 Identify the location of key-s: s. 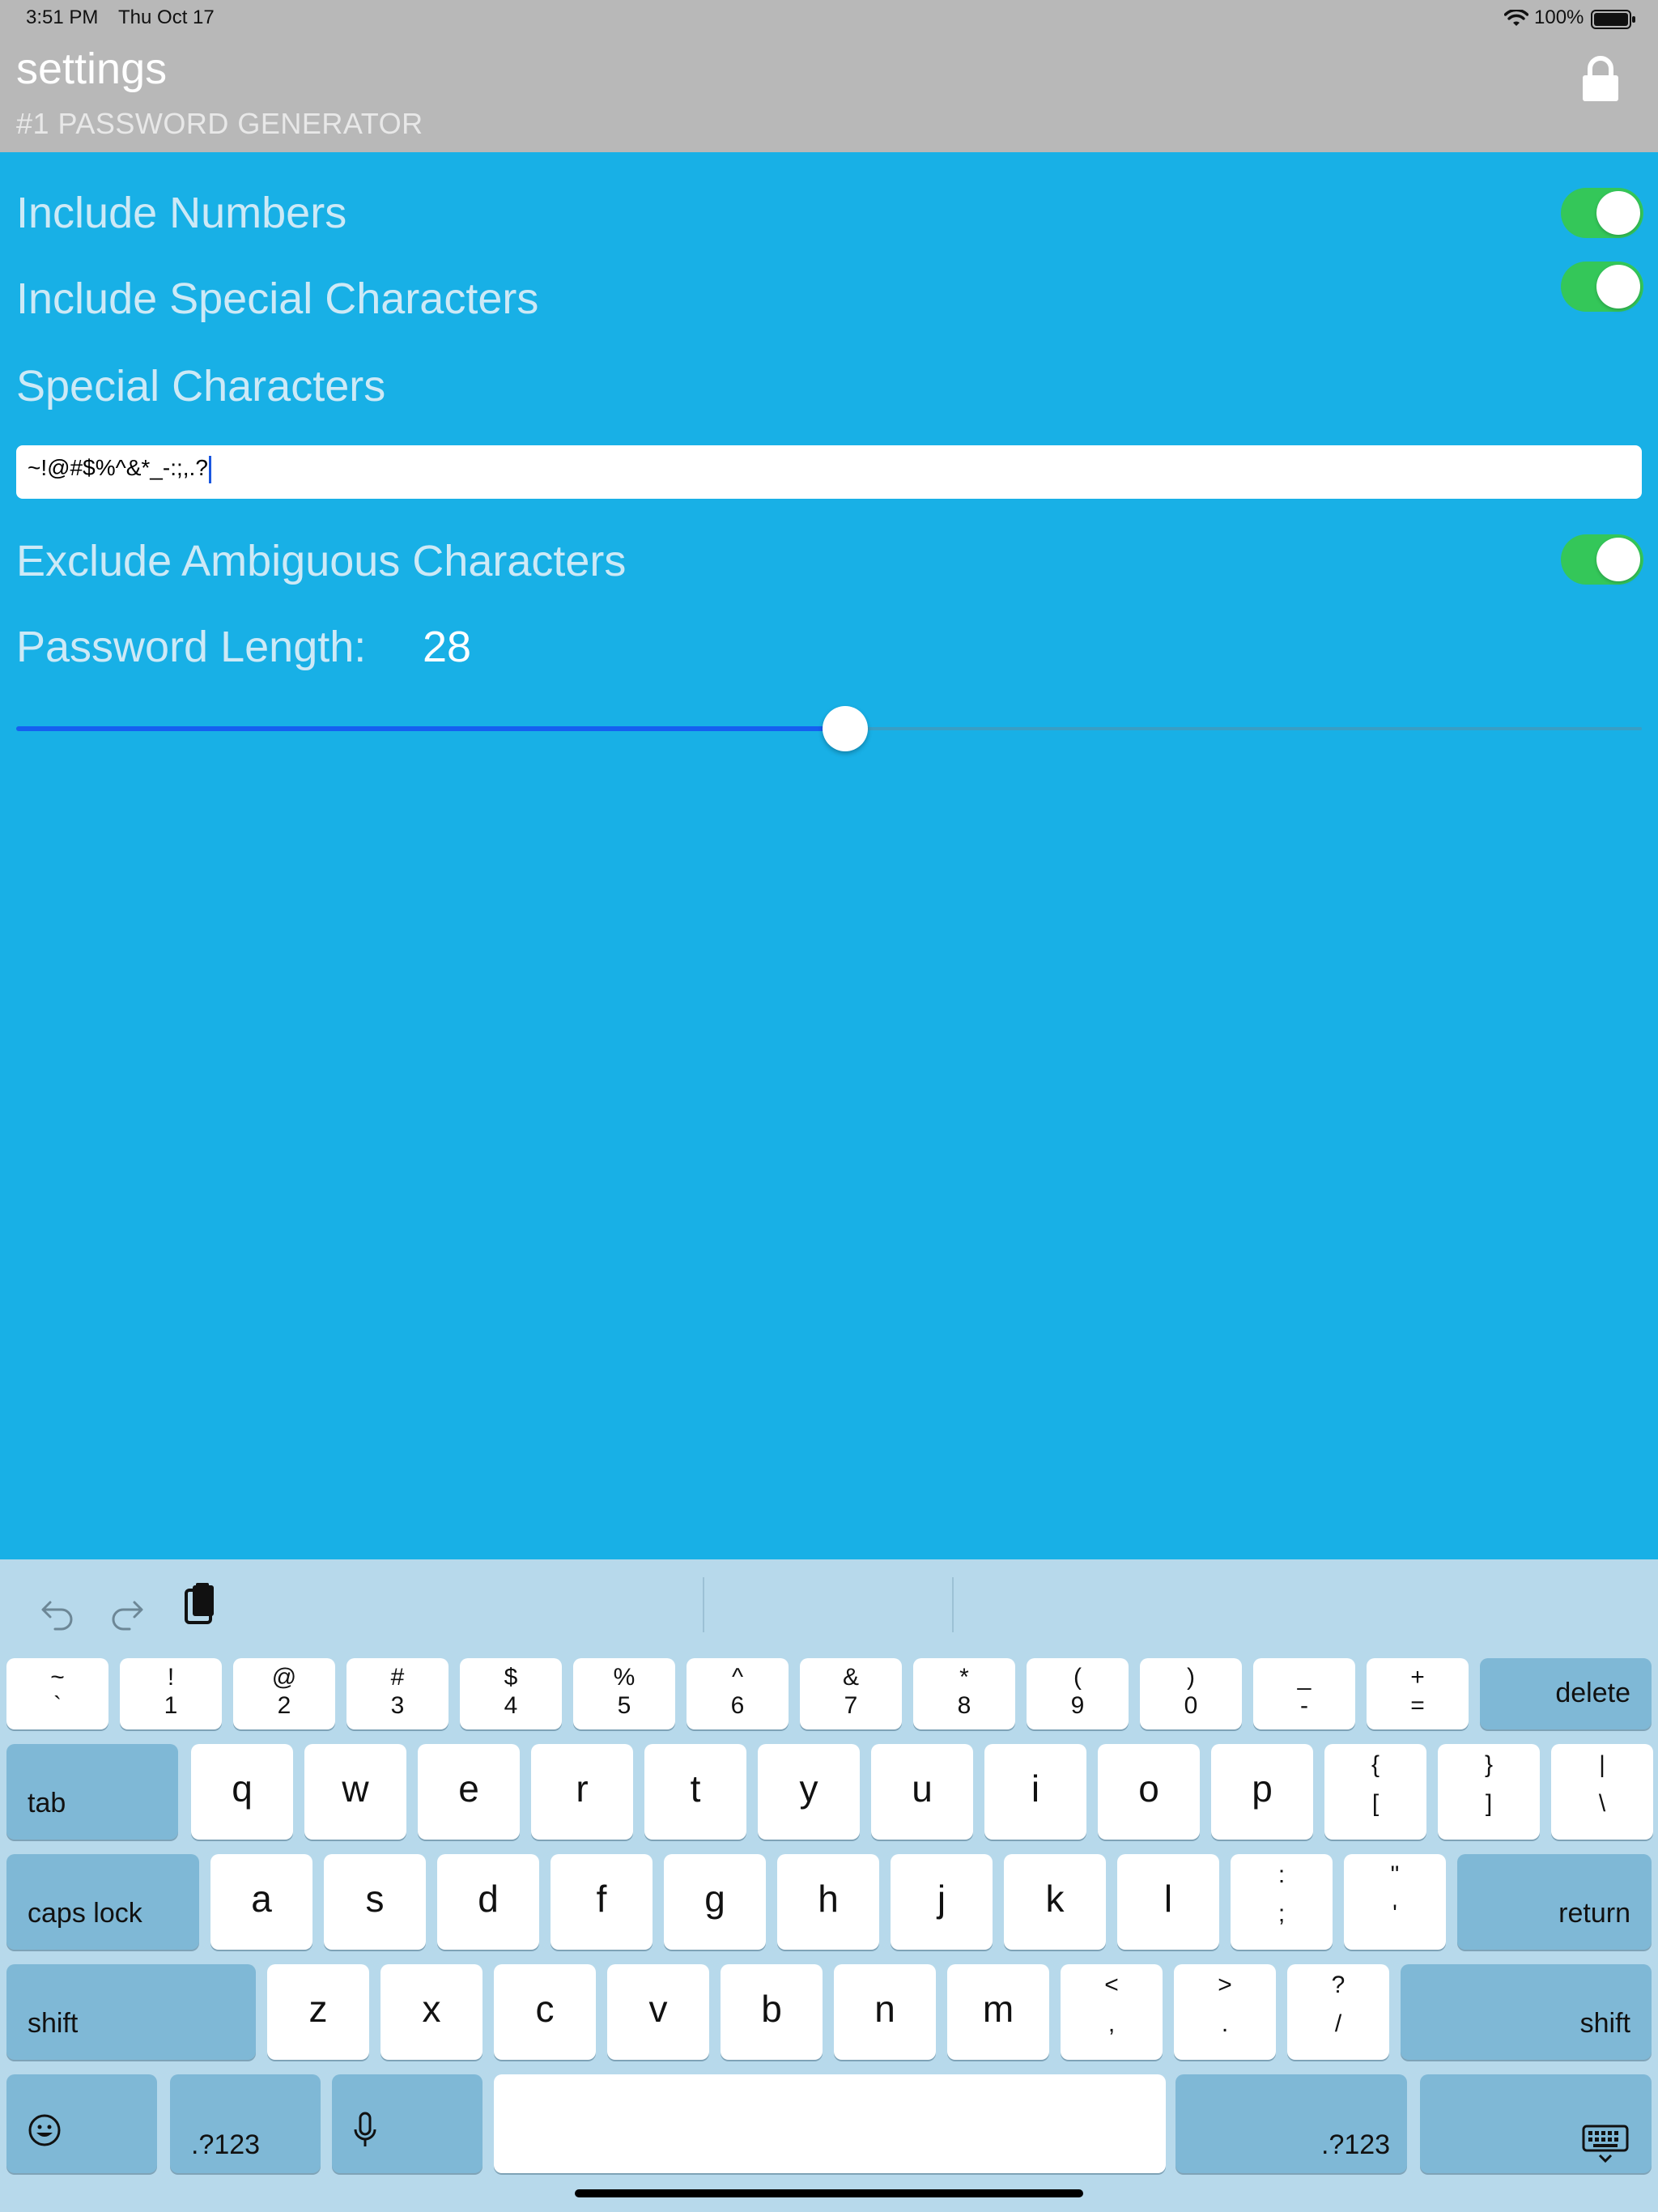
(375, 1902).